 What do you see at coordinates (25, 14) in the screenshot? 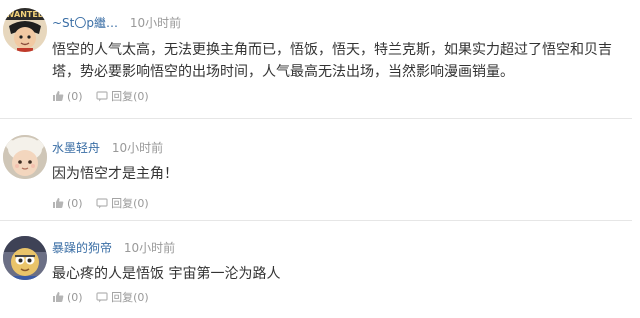
I see `avatar-badge-text: WANTED` at bounding box center [25, 14].